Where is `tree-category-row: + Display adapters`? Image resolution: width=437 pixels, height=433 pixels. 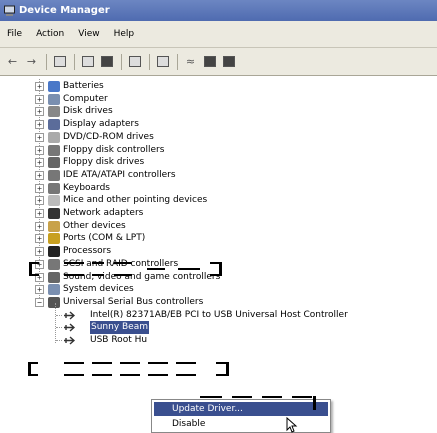 tree-category-row: + Display adapters is located at coordinates (218, 124).